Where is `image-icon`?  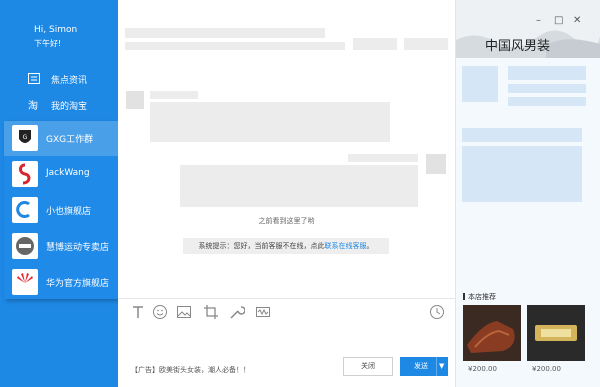 image-icon is located at coordinates (184, 312).